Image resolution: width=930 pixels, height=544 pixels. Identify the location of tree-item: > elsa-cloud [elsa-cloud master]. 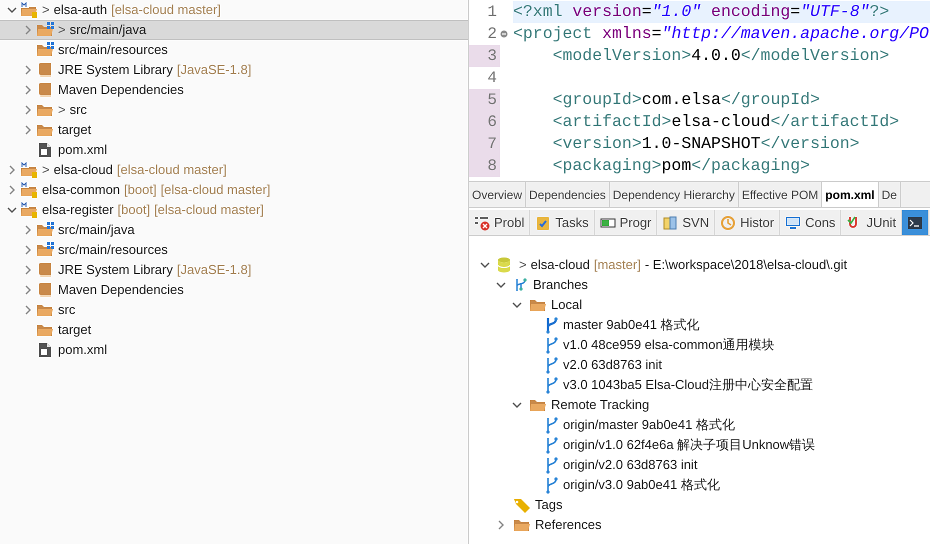
(234, 170).